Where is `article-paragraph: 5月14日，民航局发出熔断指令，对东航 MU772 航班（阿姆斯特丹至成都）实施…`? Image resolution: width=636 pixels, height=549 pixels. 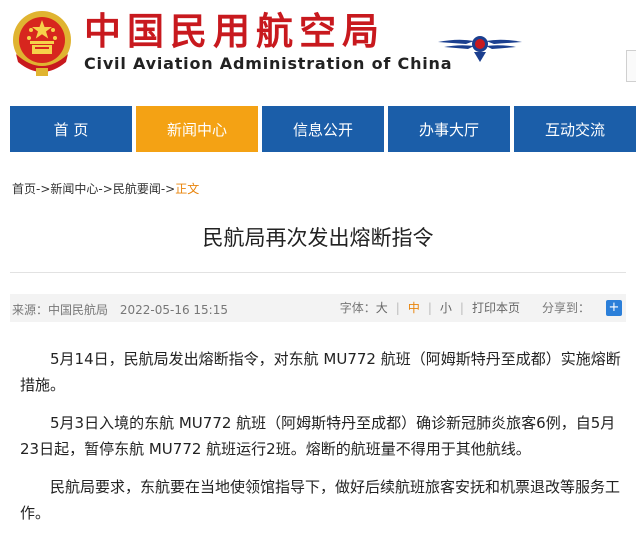
article-paragraph: 5月14日，民航局发出熔断指令，对东航 MU772 航班（阿姆斯特丹至成都）实施… is located at coordinates (320, 372).